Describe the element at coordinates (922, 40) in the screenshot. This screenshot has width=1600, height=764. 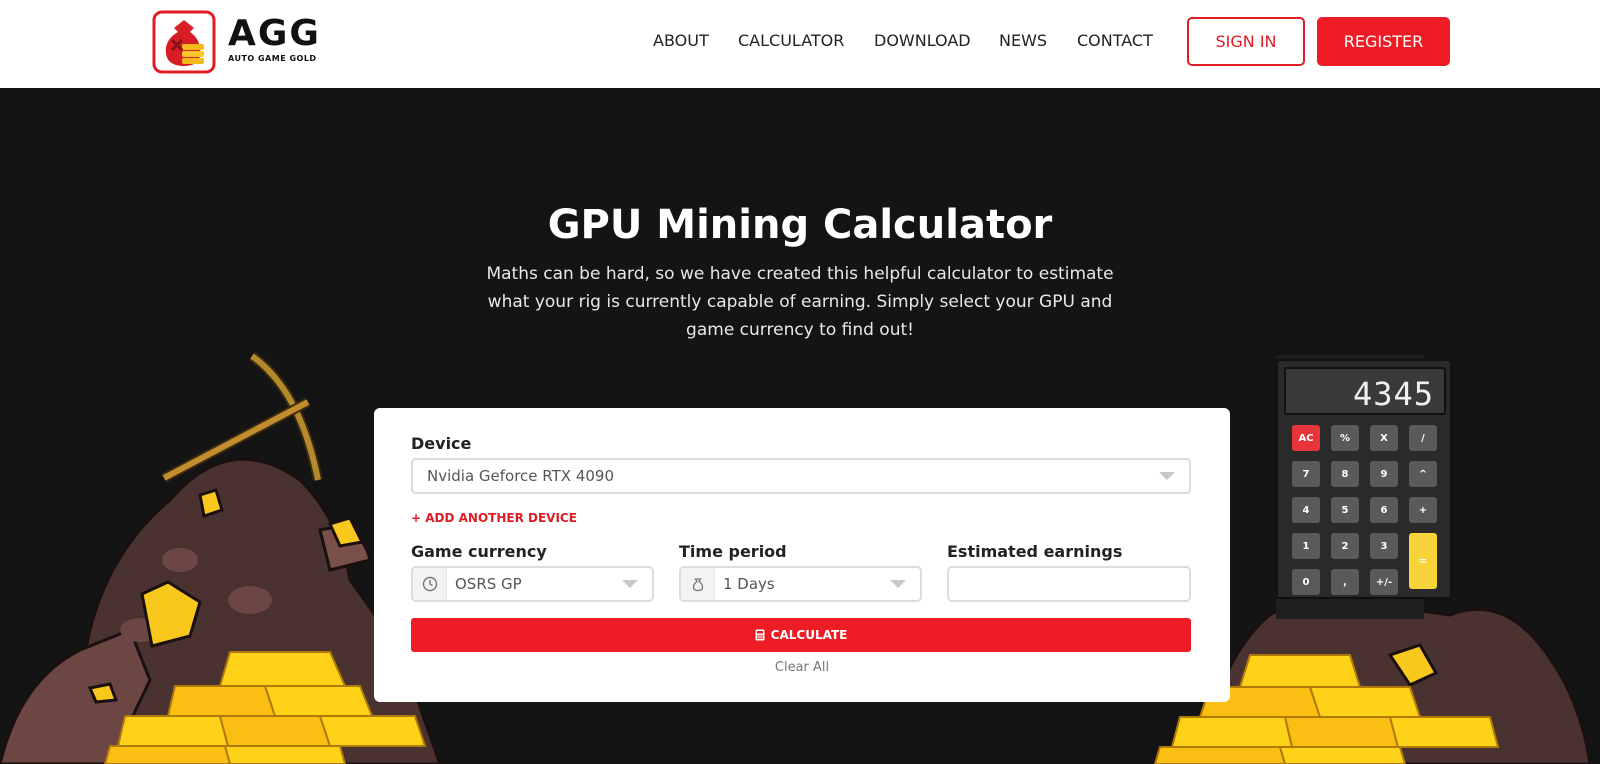
I see `nav-download: DOWNLOAD` at that location.